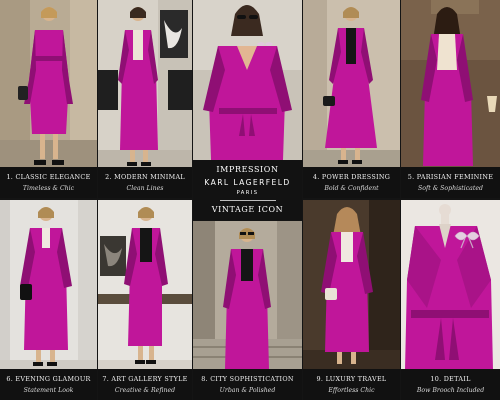 This screenshot has width=500, height=400. What do you see at coordinates (247, 169) in the screenshot?
I see `impression-title: IMPRESSION` at bounding box center [247, 169].